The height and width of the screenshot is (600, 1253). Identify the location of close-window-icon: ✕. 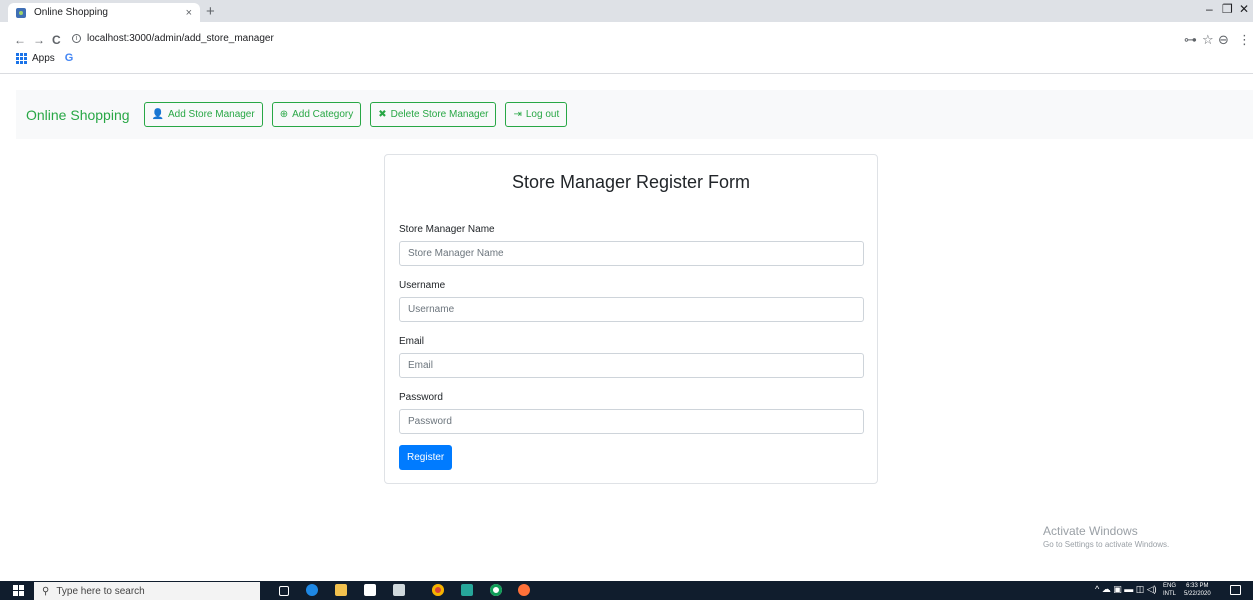
(1244, 9).